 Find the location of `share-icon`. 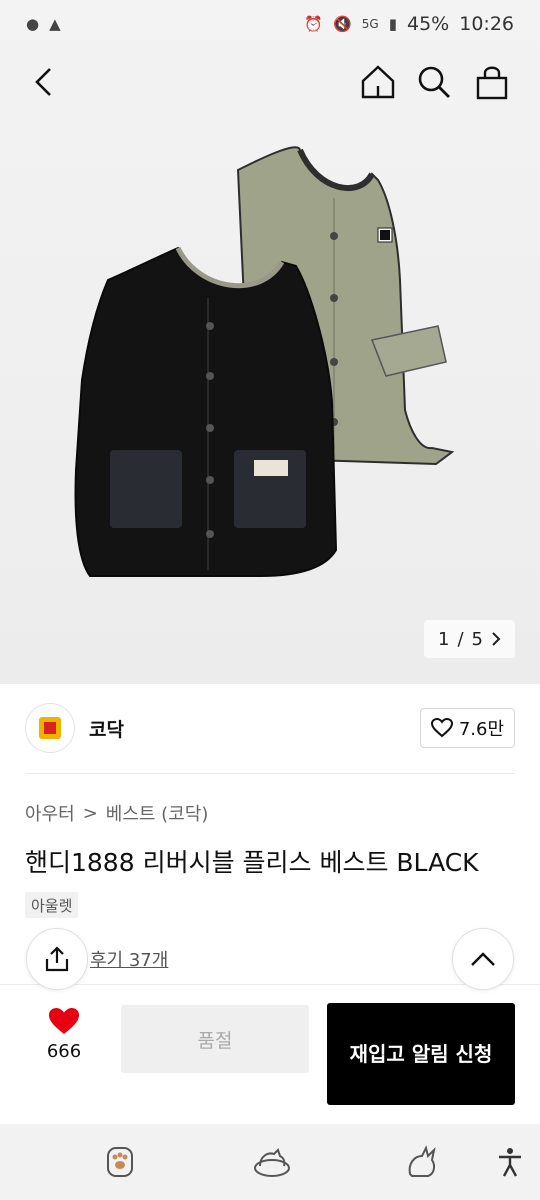

share-icon is located at coordinates (57, 959).